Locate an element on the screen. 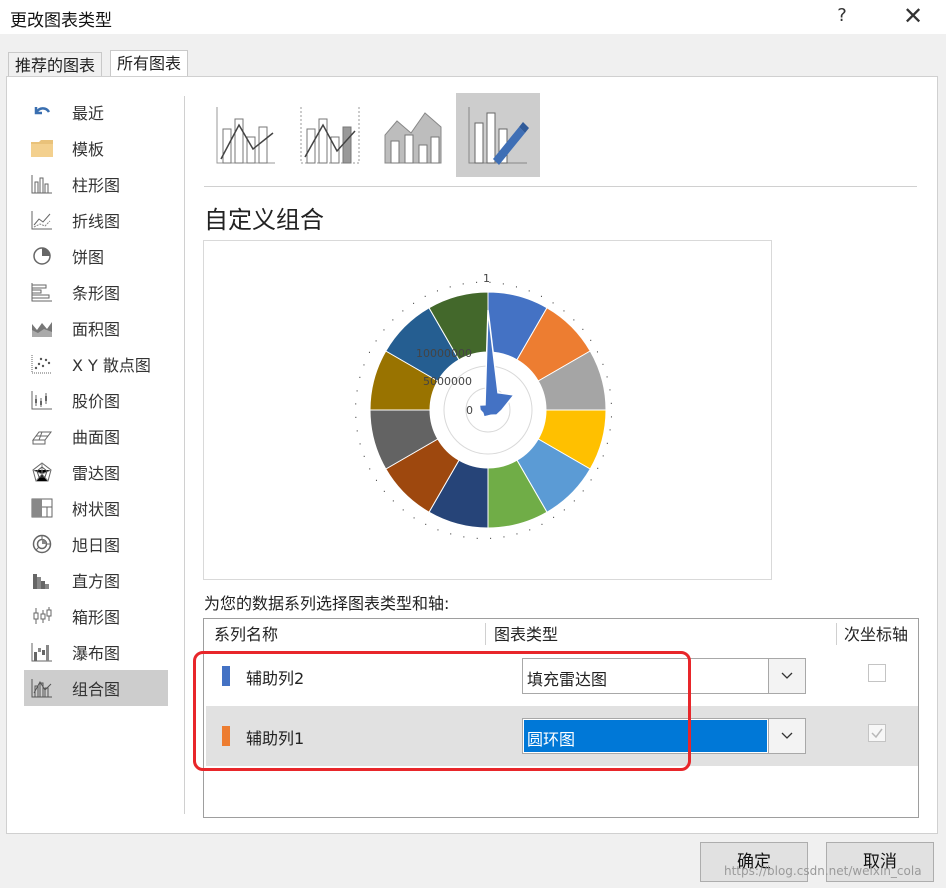 This screenshot has height=888, width=946. sidebar-item-recent: 最近 is located at coordinates (96, 112).